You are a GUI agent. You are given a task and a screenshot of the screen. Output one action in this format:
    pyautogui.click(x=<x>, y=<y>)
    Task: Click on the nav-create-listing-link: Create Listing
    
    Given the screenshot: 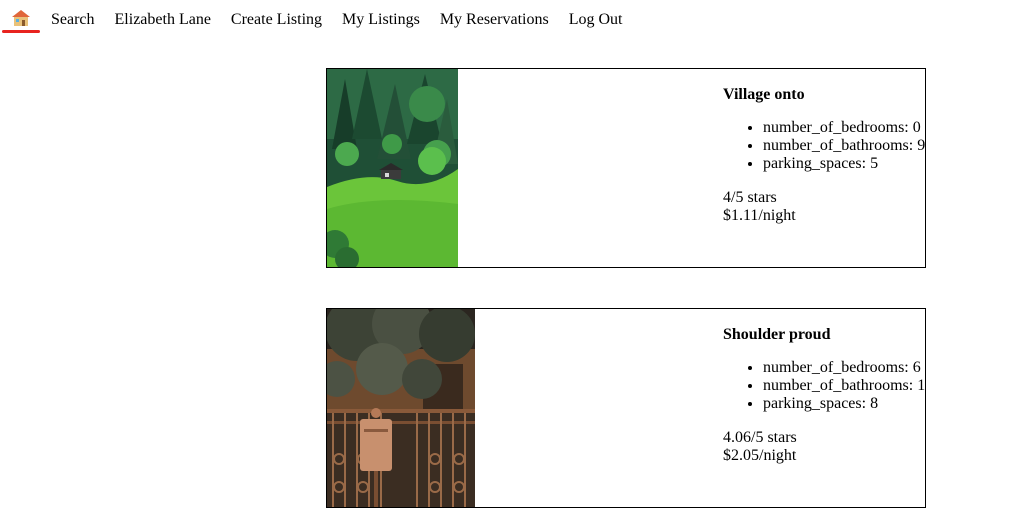 What is the action you would take?
    pyautogui.click(x=276, y=20)
    